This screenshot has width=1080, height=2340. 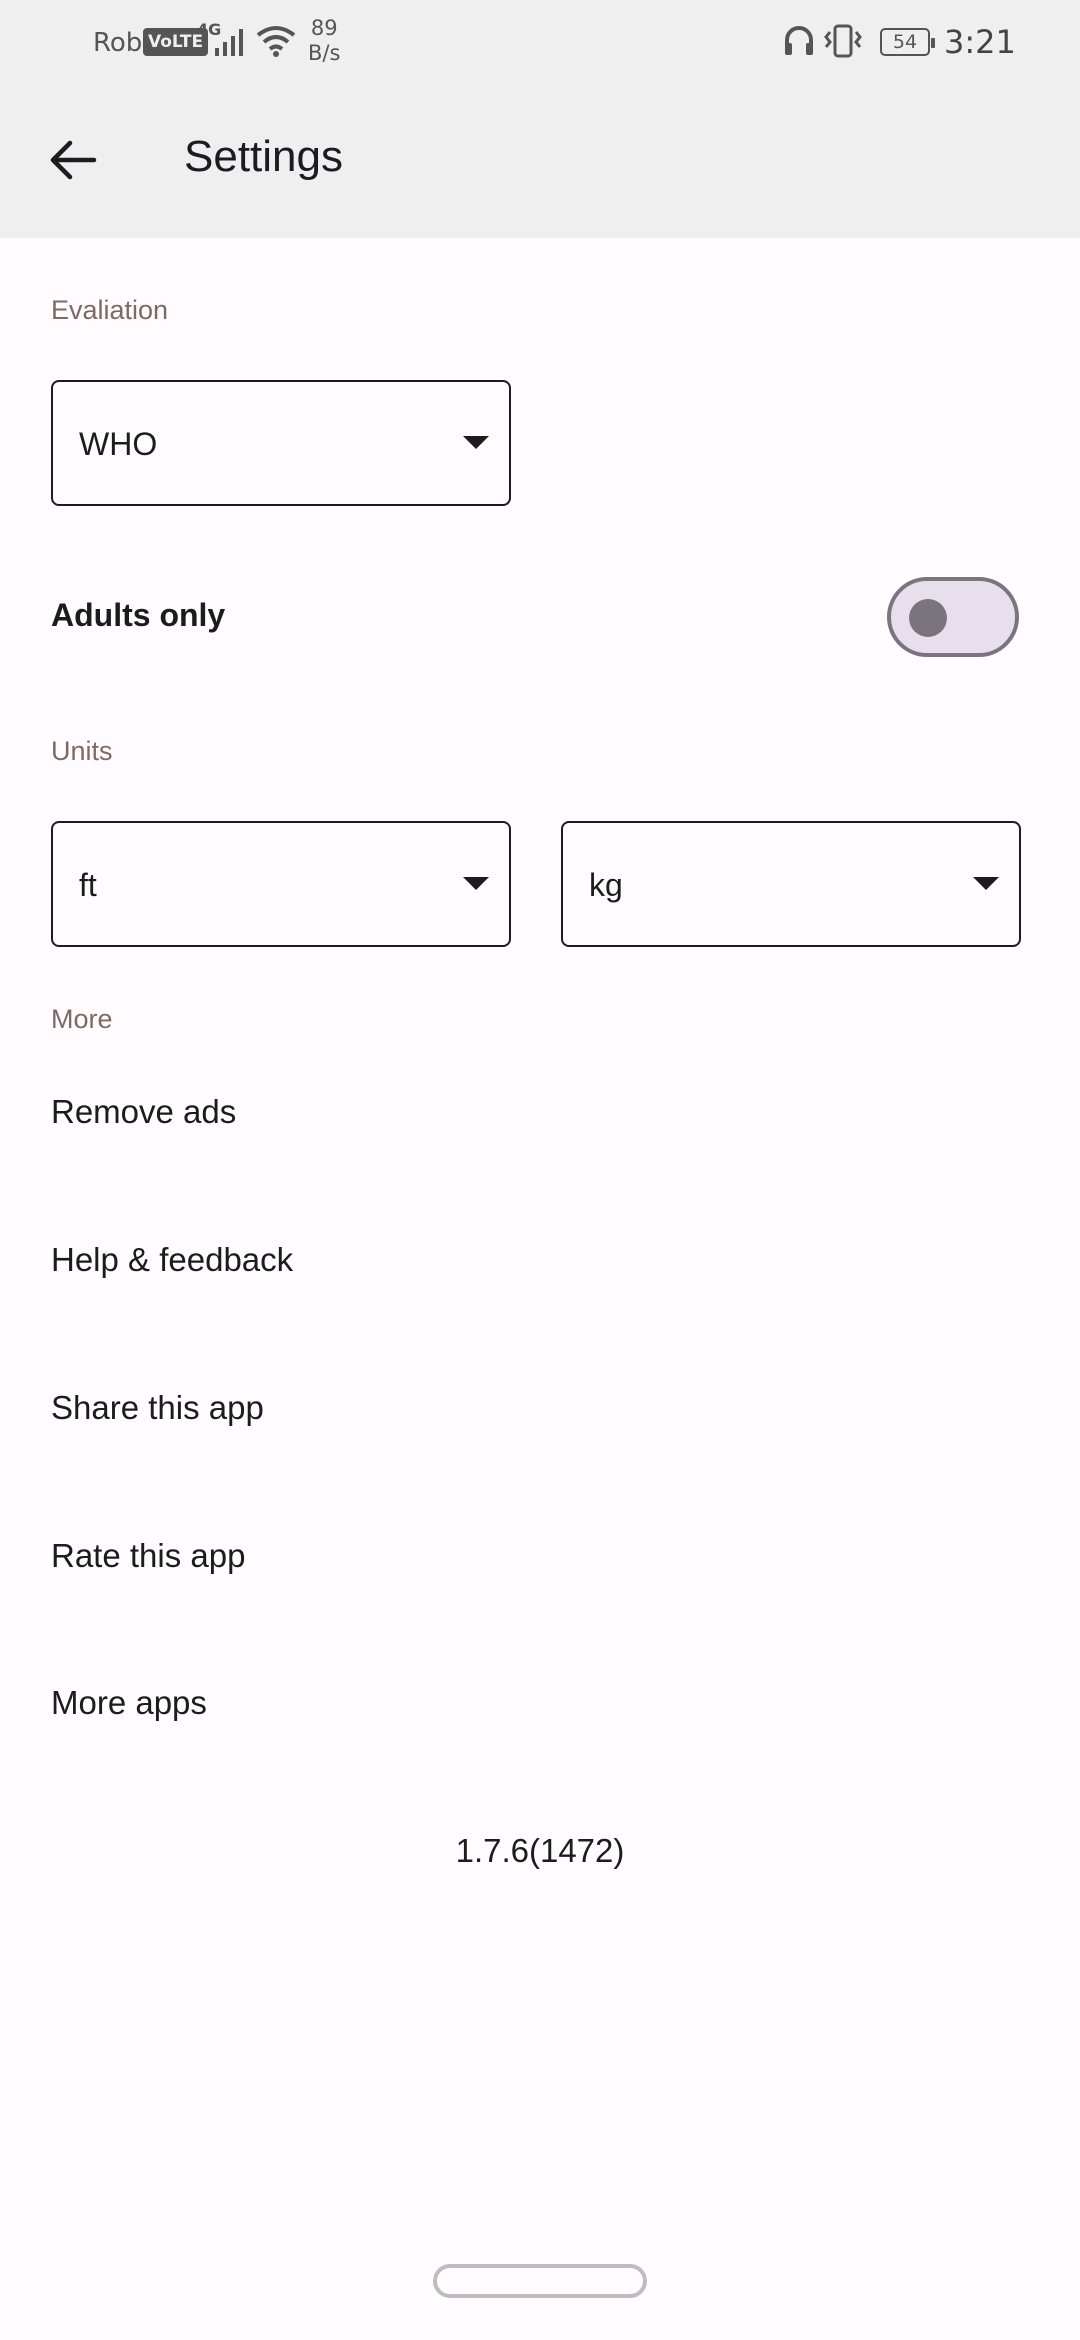 I want to click on app-bar: Robi VoLTE 4G 89 B/s 54 3:21 Settings, so click(x=540, y=119).